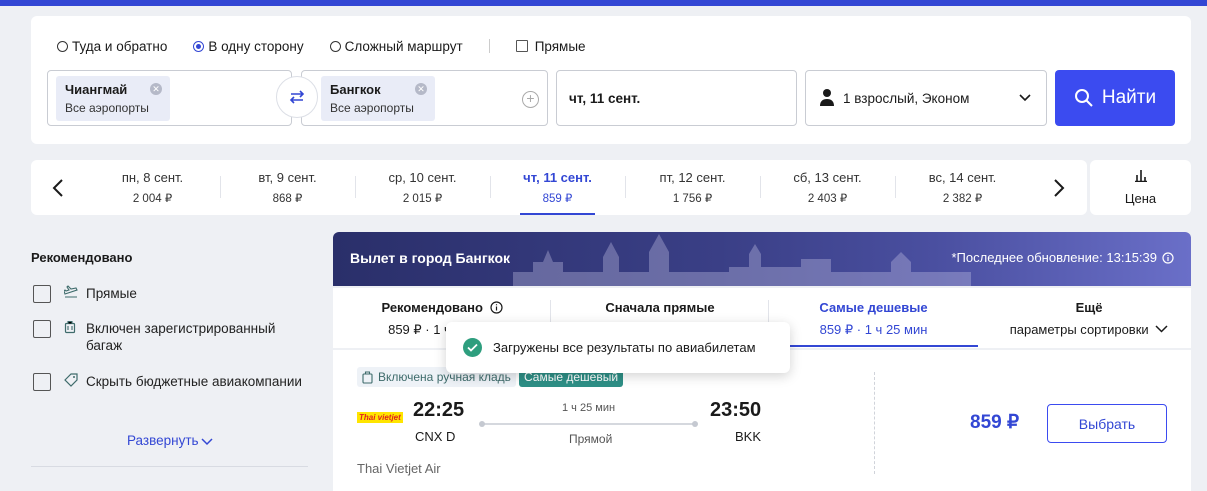 This screenshot has height=491, width=1207. I want to click on date-option: вс, 14 сент. 2 382 ₽, so click(962, 187).